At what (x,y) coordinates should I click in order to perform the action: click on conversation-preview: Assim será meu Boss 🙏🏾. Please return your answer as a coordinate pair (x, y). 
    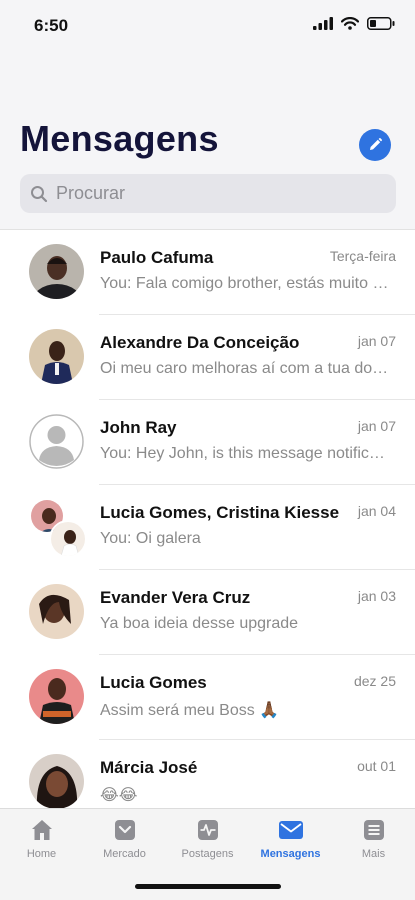
    Looking at the image, I should click on (190, 710).